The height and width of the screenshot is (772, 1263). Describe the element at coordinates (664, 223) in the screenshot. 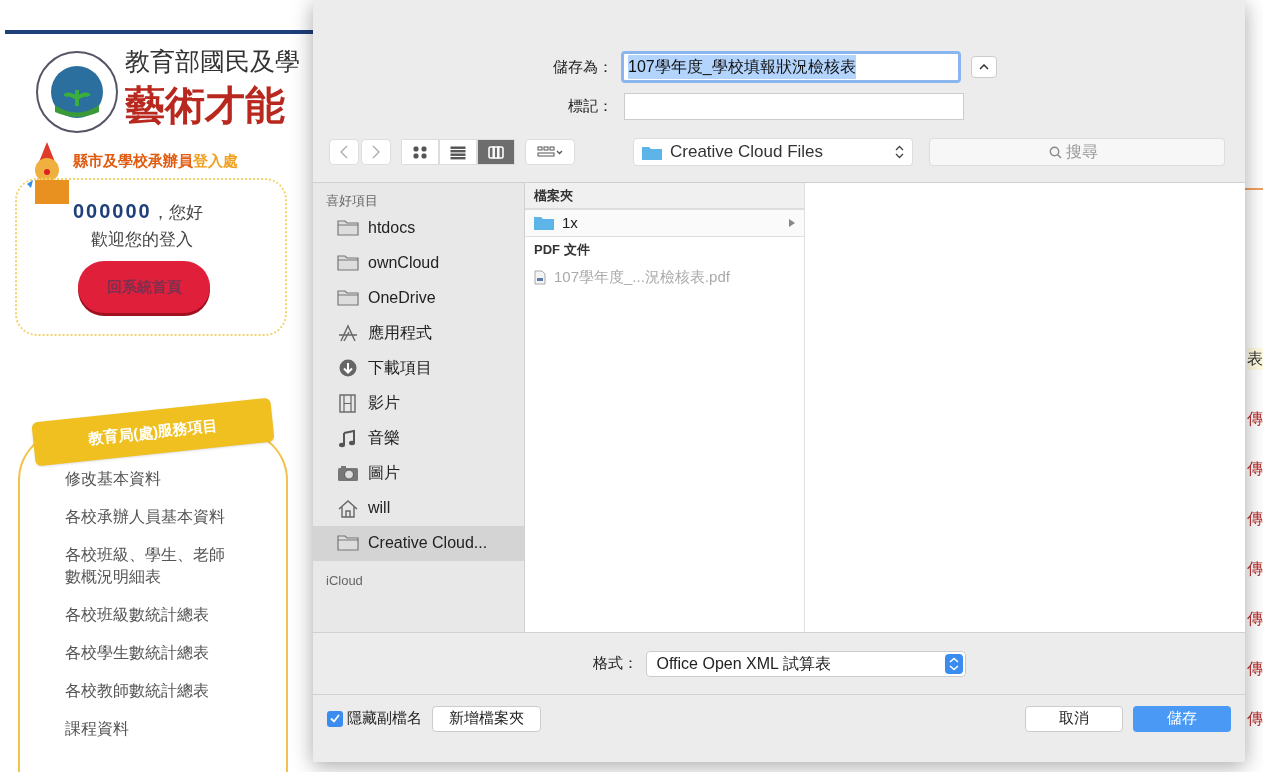

I see `file-row: 1x` at that location.